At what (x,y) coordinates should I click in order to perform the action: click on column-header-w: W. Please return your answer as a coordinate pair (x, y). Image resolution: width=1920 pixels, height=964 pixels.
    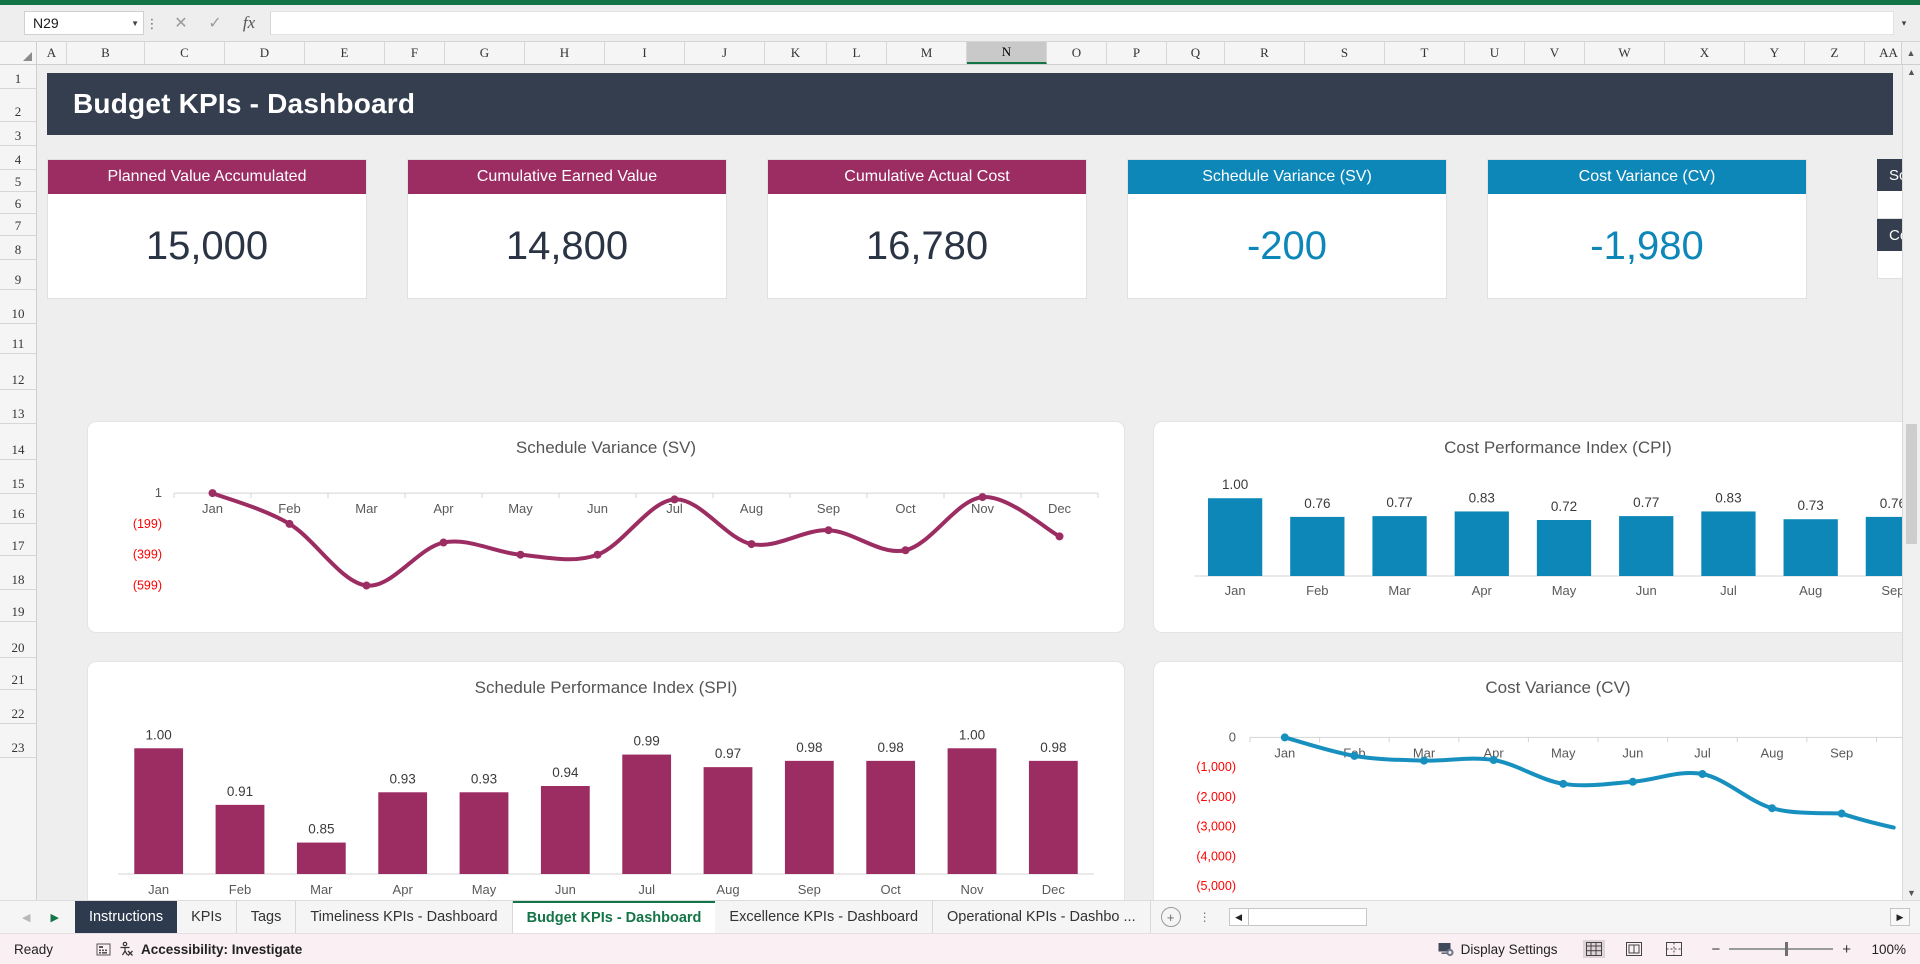
    Looking at the image, I should click on (1625, 53).